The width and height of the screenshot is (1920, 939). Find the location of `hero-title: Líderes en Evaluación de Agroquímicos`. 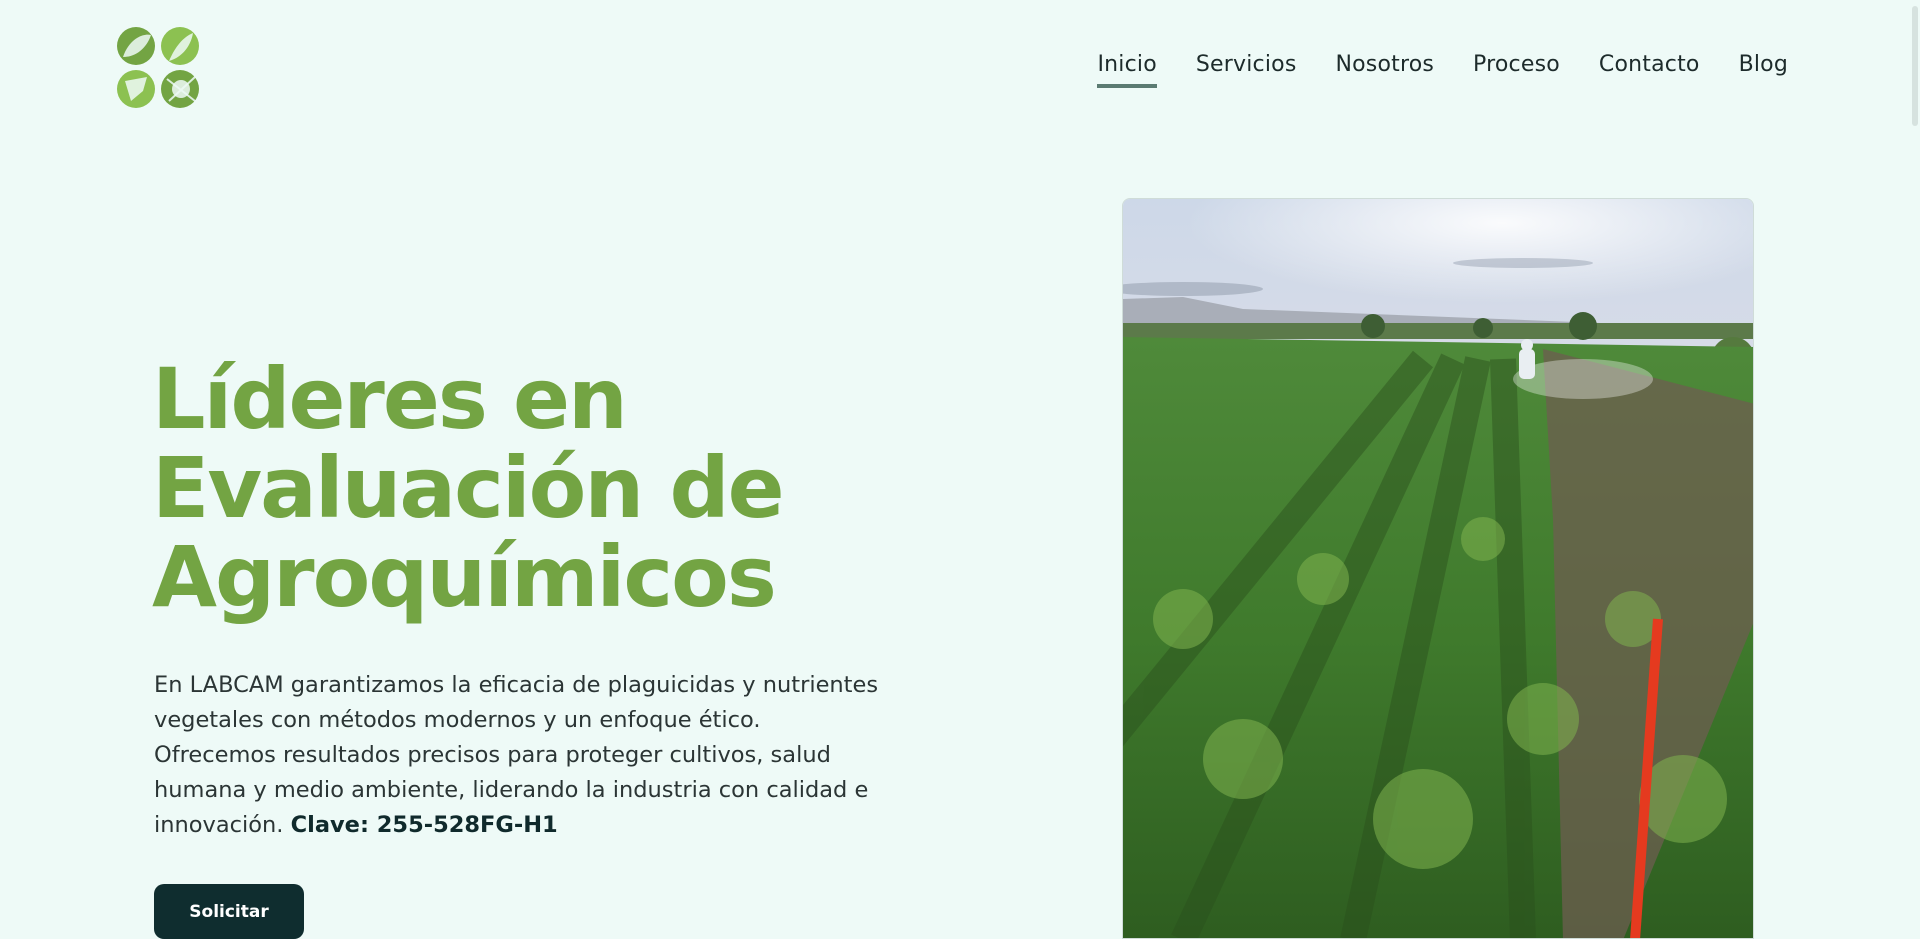

hero-title: Líderes en Evaluación de Agroquímicos is located at coordinates (512, 488).